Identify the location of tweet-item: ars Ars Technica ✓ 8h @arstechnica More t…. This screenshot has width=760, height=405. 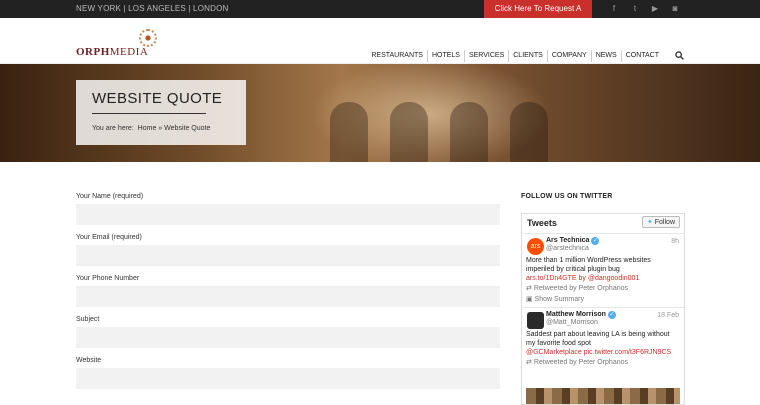
(603, 271).